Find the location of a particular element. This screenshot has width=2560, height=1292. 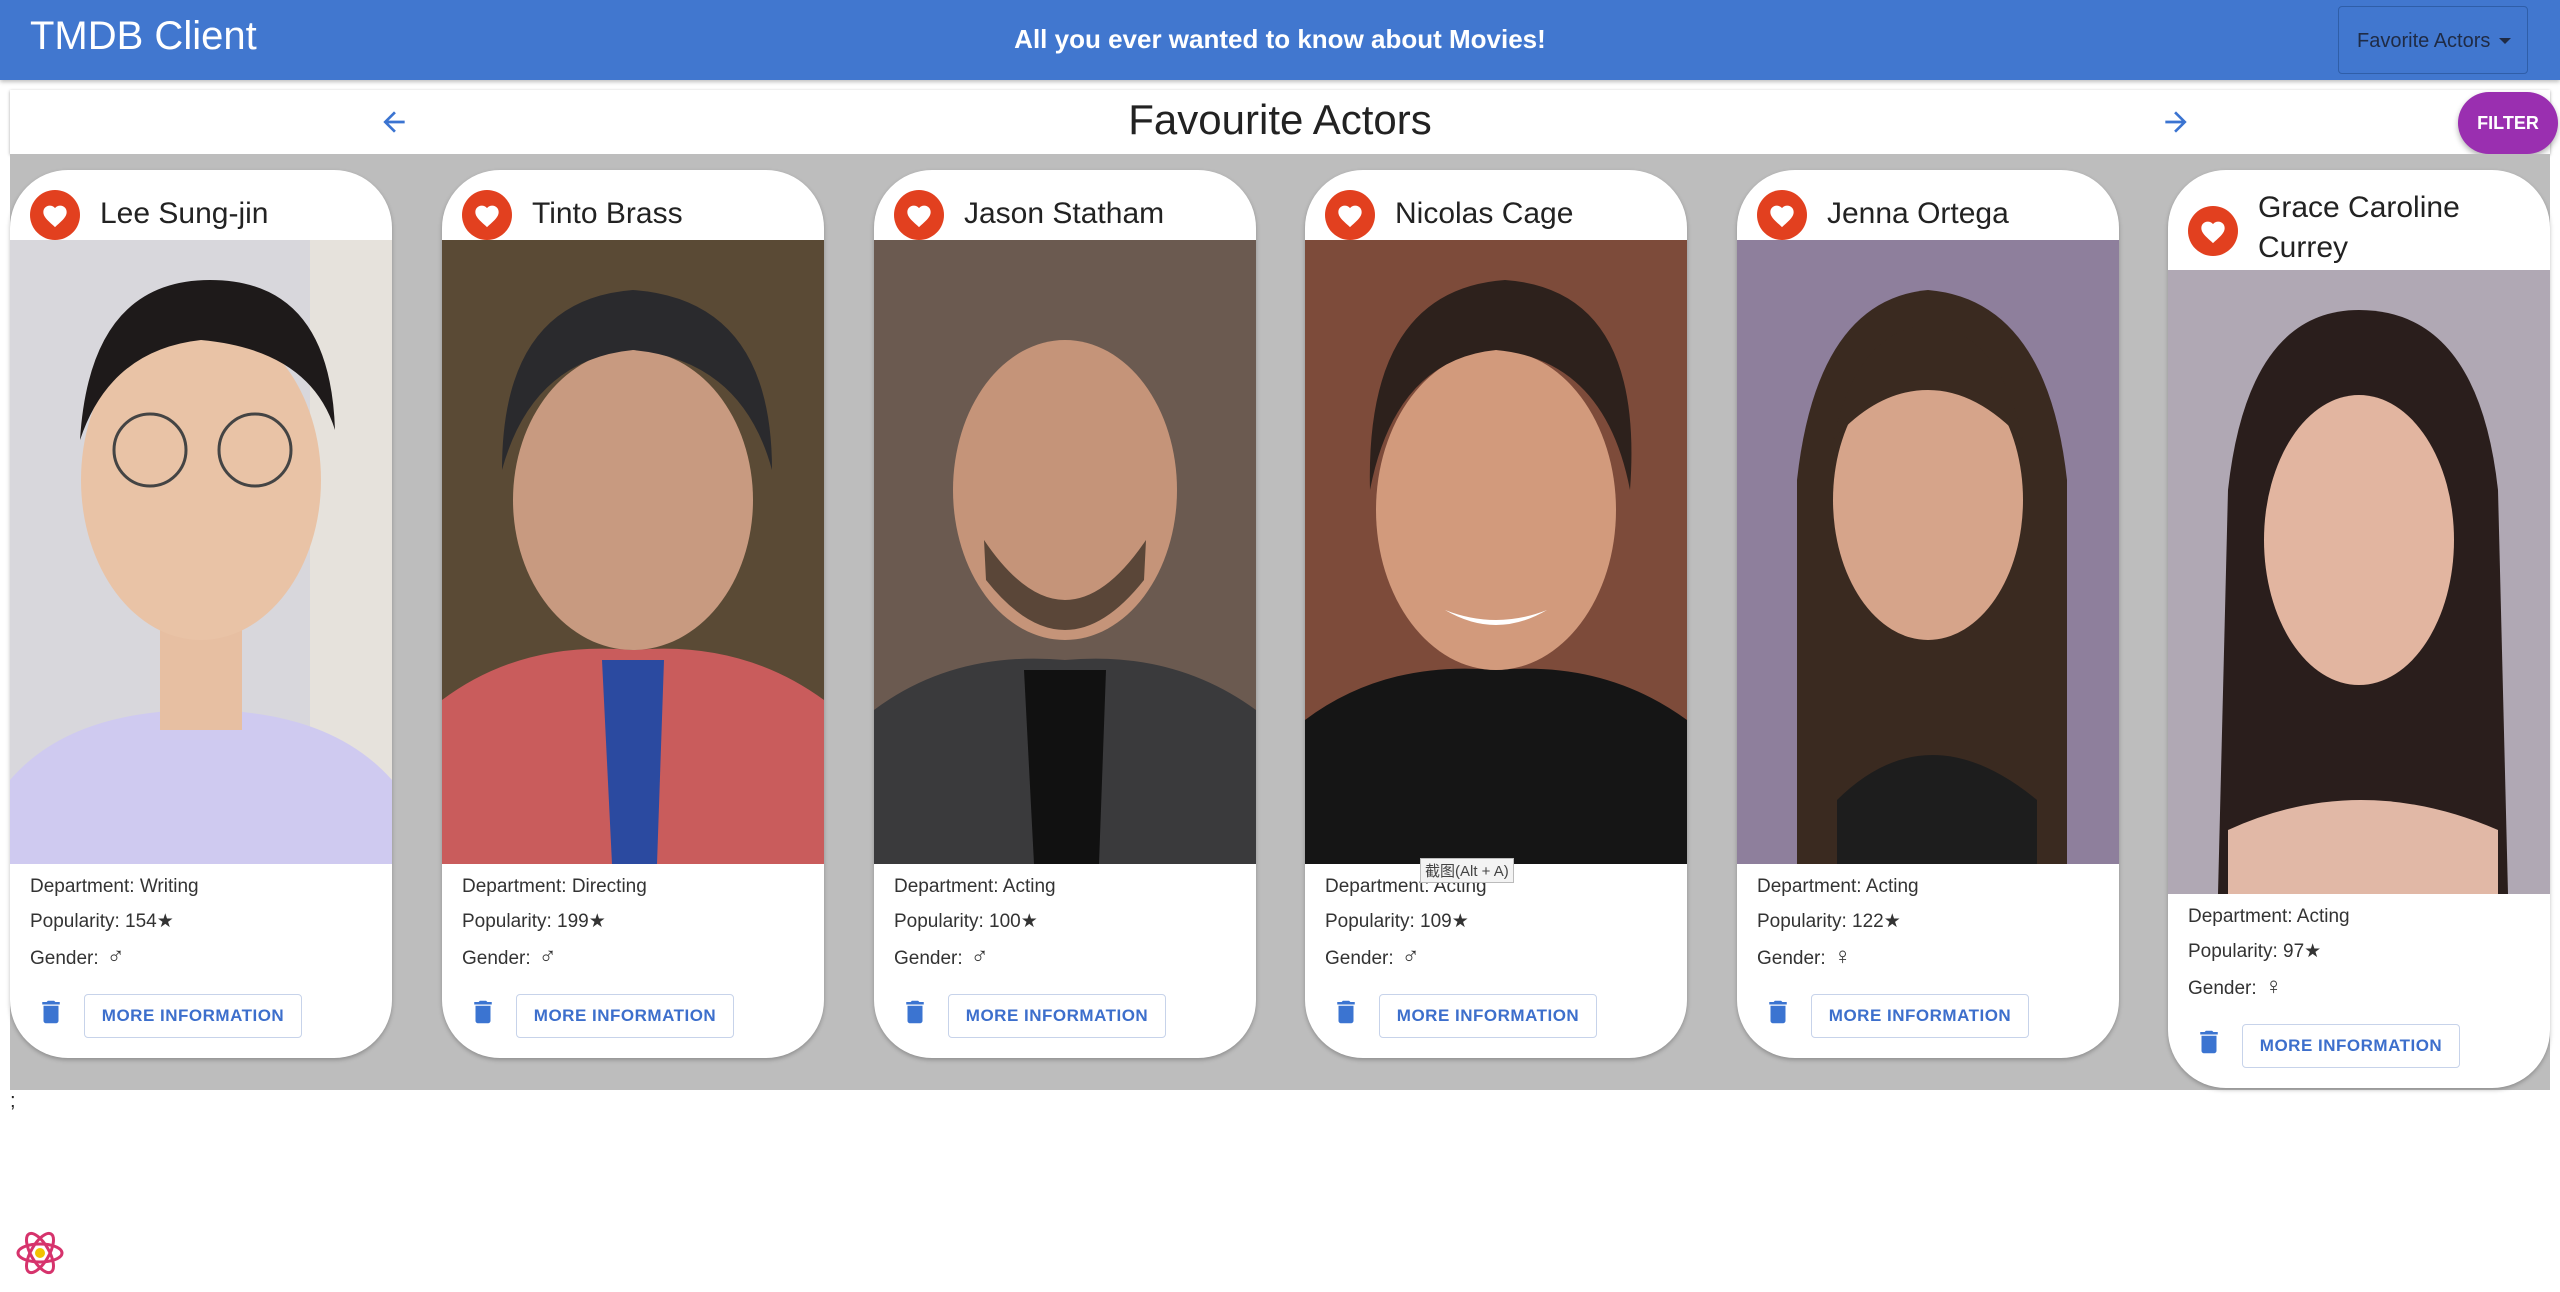

actor-department: Department: Writing is located at coordinates (114, 886).